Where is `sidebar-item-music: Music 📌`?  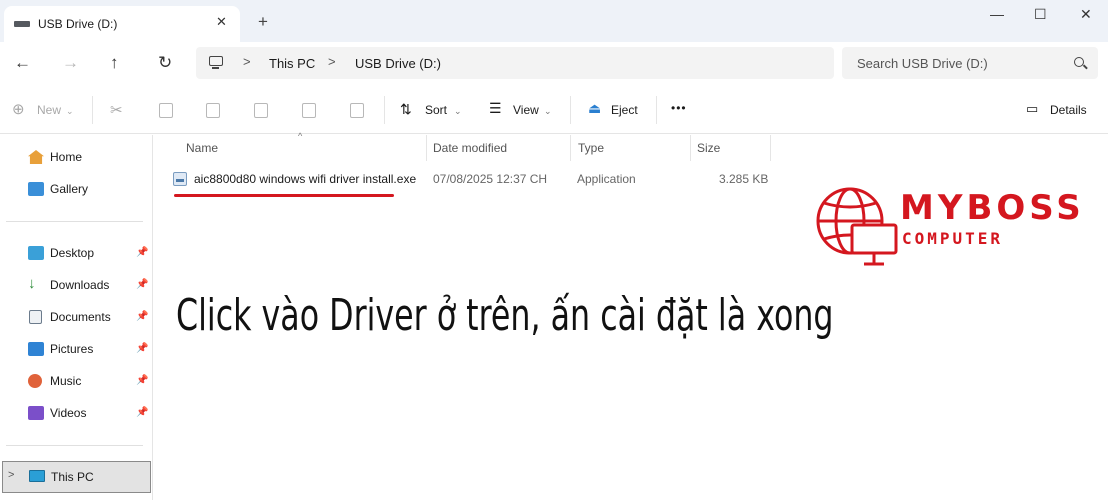 sidebar-item-music: Music 📌 is located at coordinates (90, 382).